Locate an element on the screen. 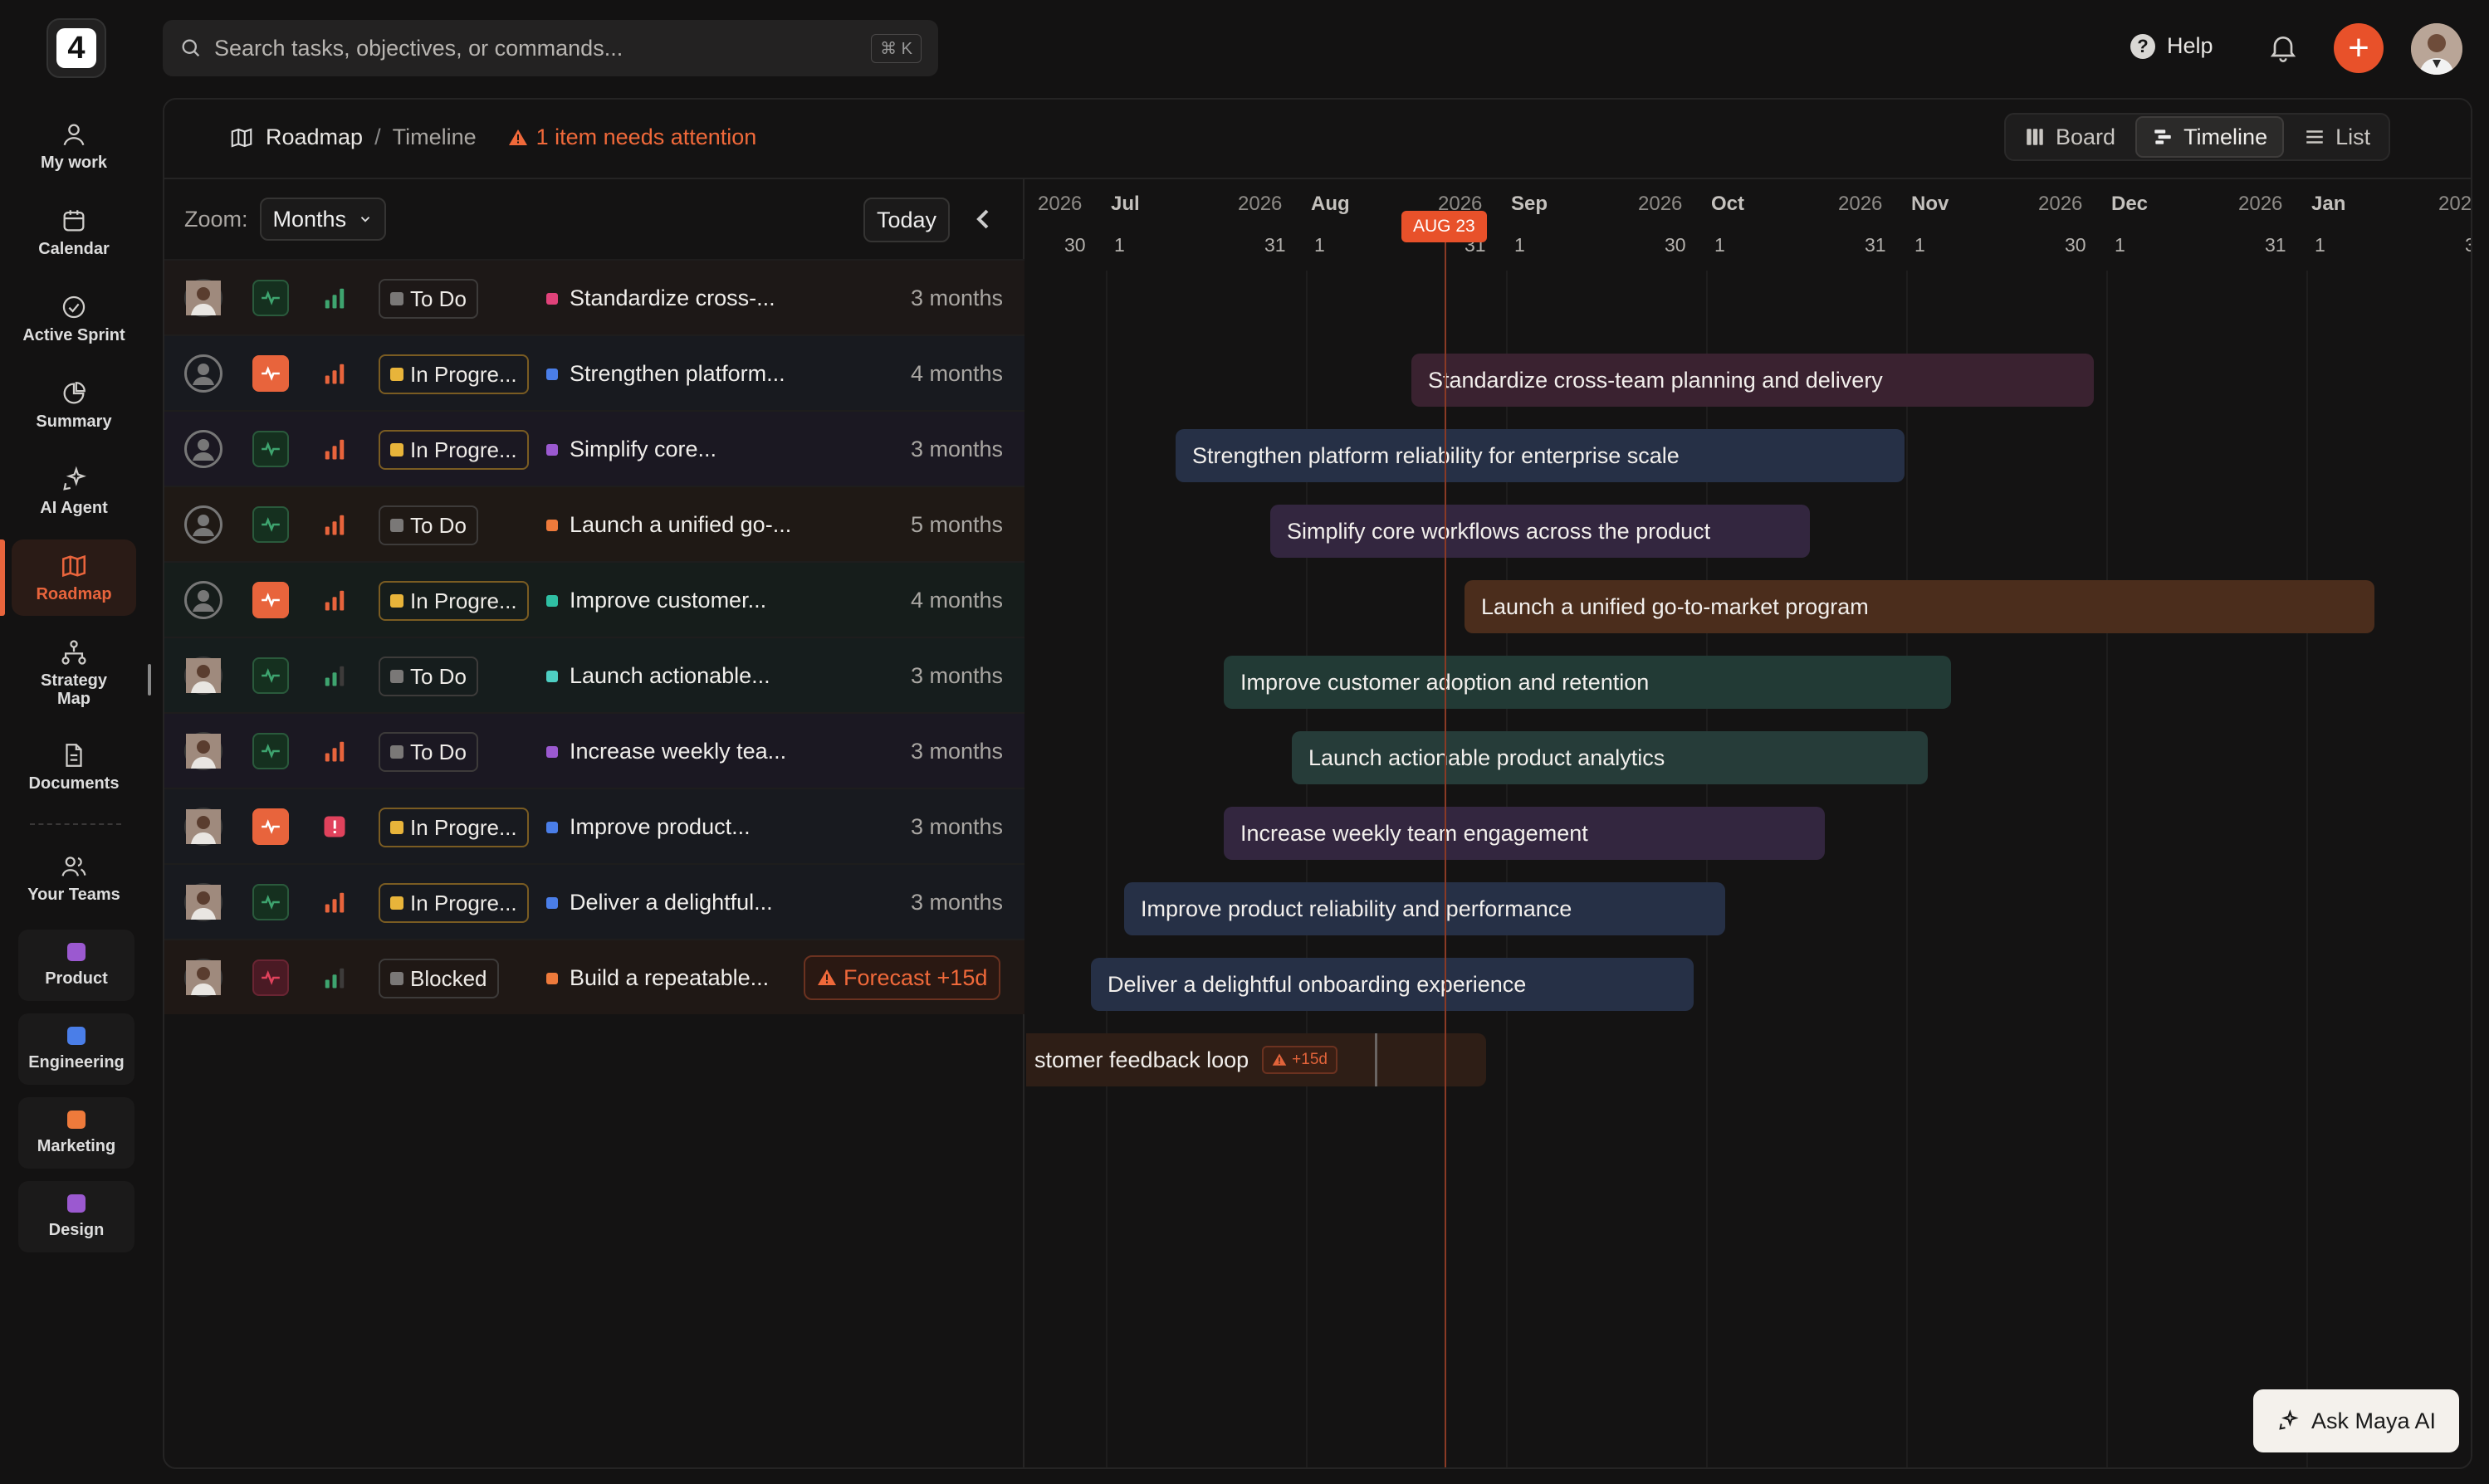 This screenshot has height=1484, width=2489. objective-row: To Do Launch a unified go-... 5 months is located at coordinates (594, 523).